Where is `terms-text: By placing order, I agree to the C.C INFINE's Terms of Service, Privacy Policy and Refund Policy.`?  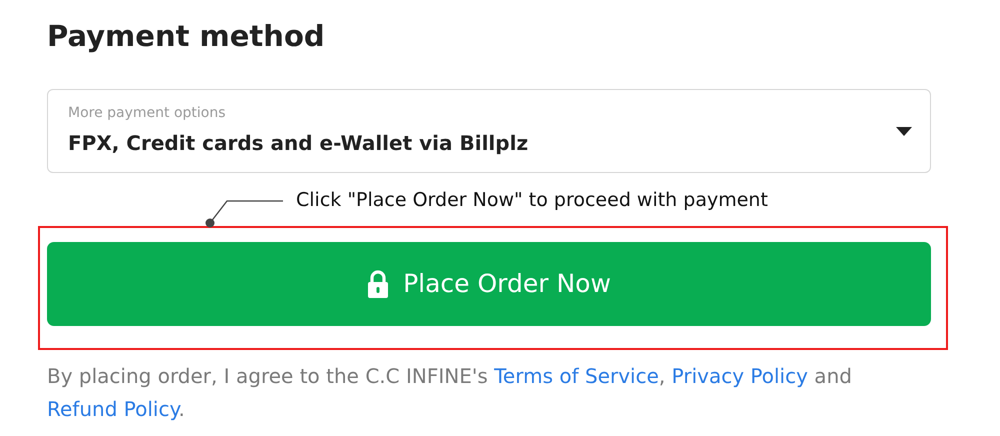 terms-text: By placing order, I agree to the C.C INFINE's Terms of Service, Privacy Policy and Refund Policy. is located at coordinates (450, 393).